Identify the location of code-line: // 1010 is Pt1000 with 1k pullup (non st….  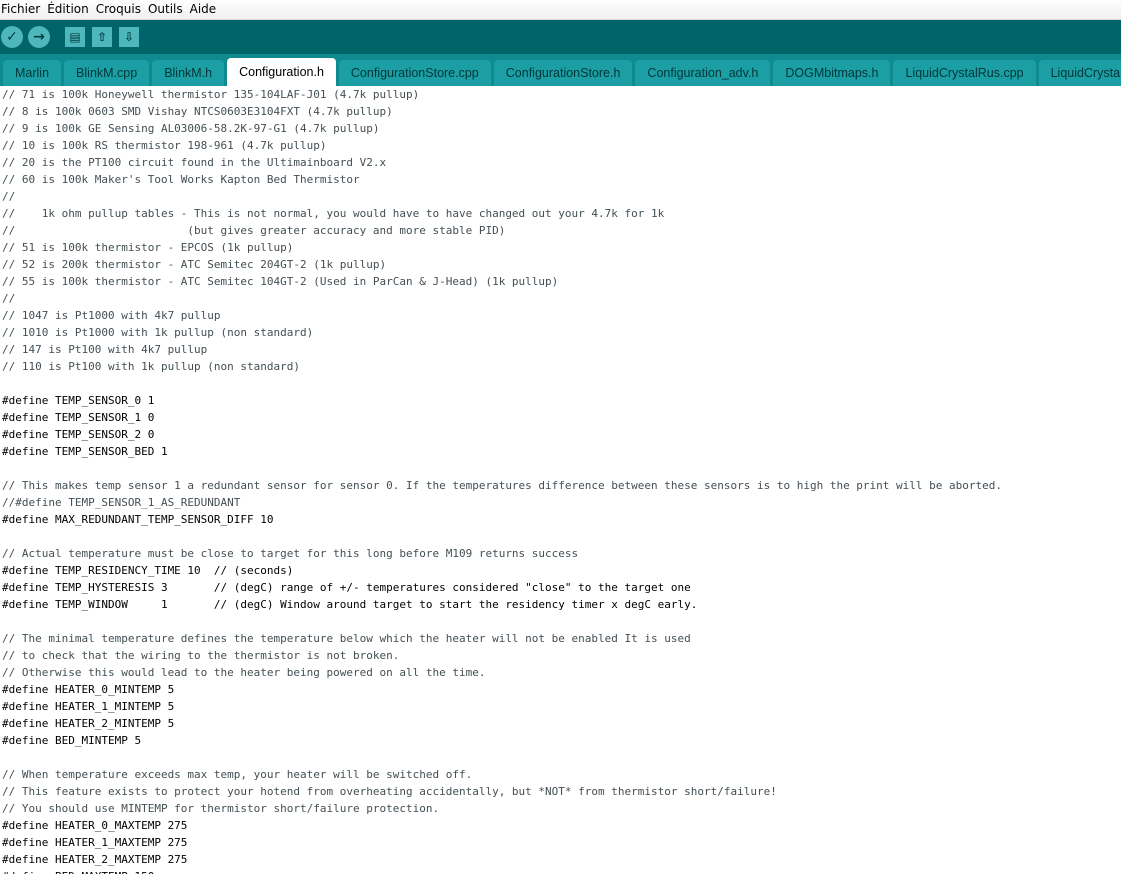
(158, 332).